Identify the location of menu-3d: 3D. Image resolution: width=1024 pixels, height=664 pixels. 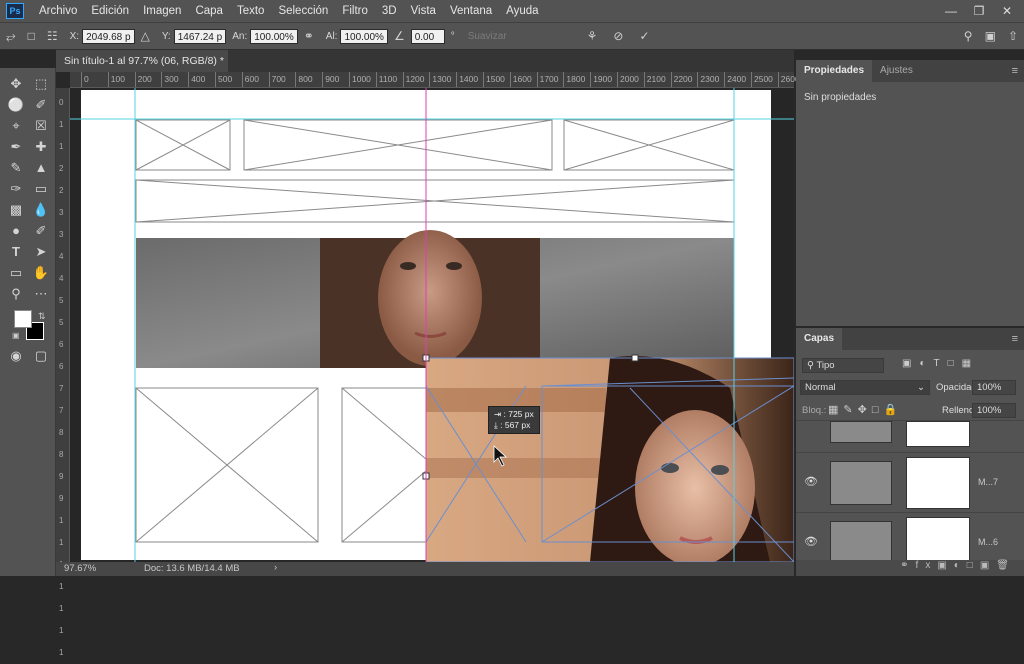
(389, 11).